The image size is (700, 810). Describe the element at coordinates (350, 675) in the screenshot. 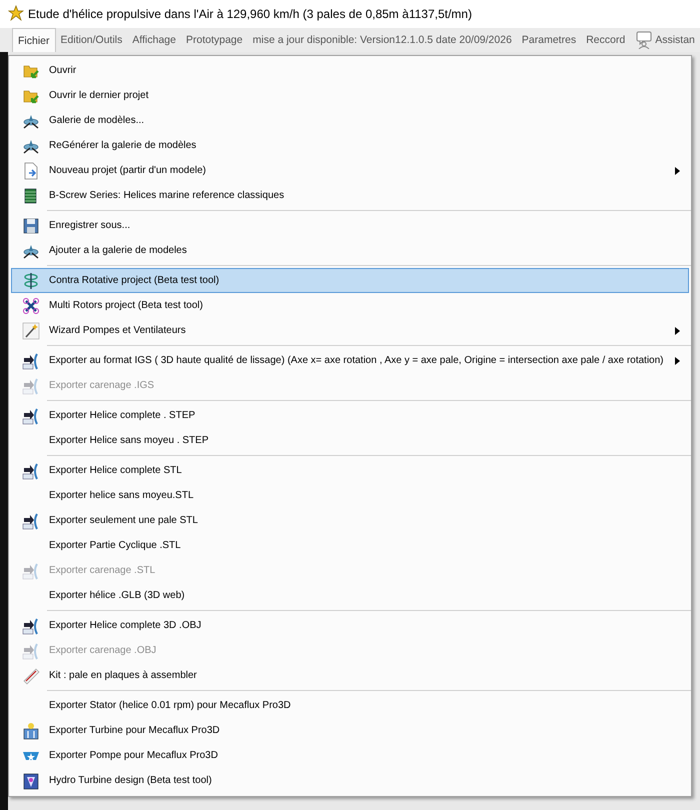

I see `menu-item: Kit : pale en plaques à assembler` at that location.